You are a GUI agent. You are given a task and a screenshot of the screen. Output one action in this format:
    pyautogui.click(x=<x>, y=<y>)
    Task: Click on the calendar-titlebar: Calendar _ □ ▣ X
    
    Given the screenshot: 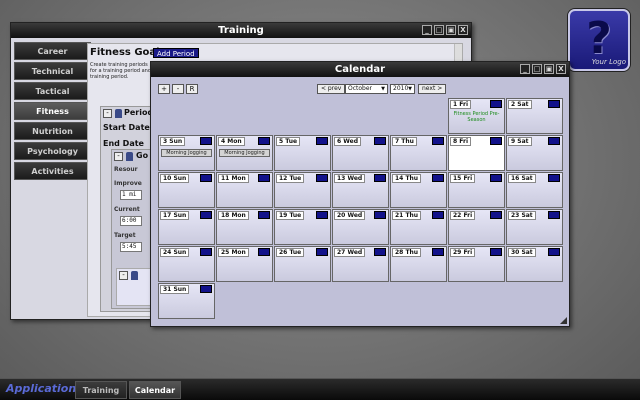 What is the action you would take?
    pyautogui.click(x=360, y=69)
    